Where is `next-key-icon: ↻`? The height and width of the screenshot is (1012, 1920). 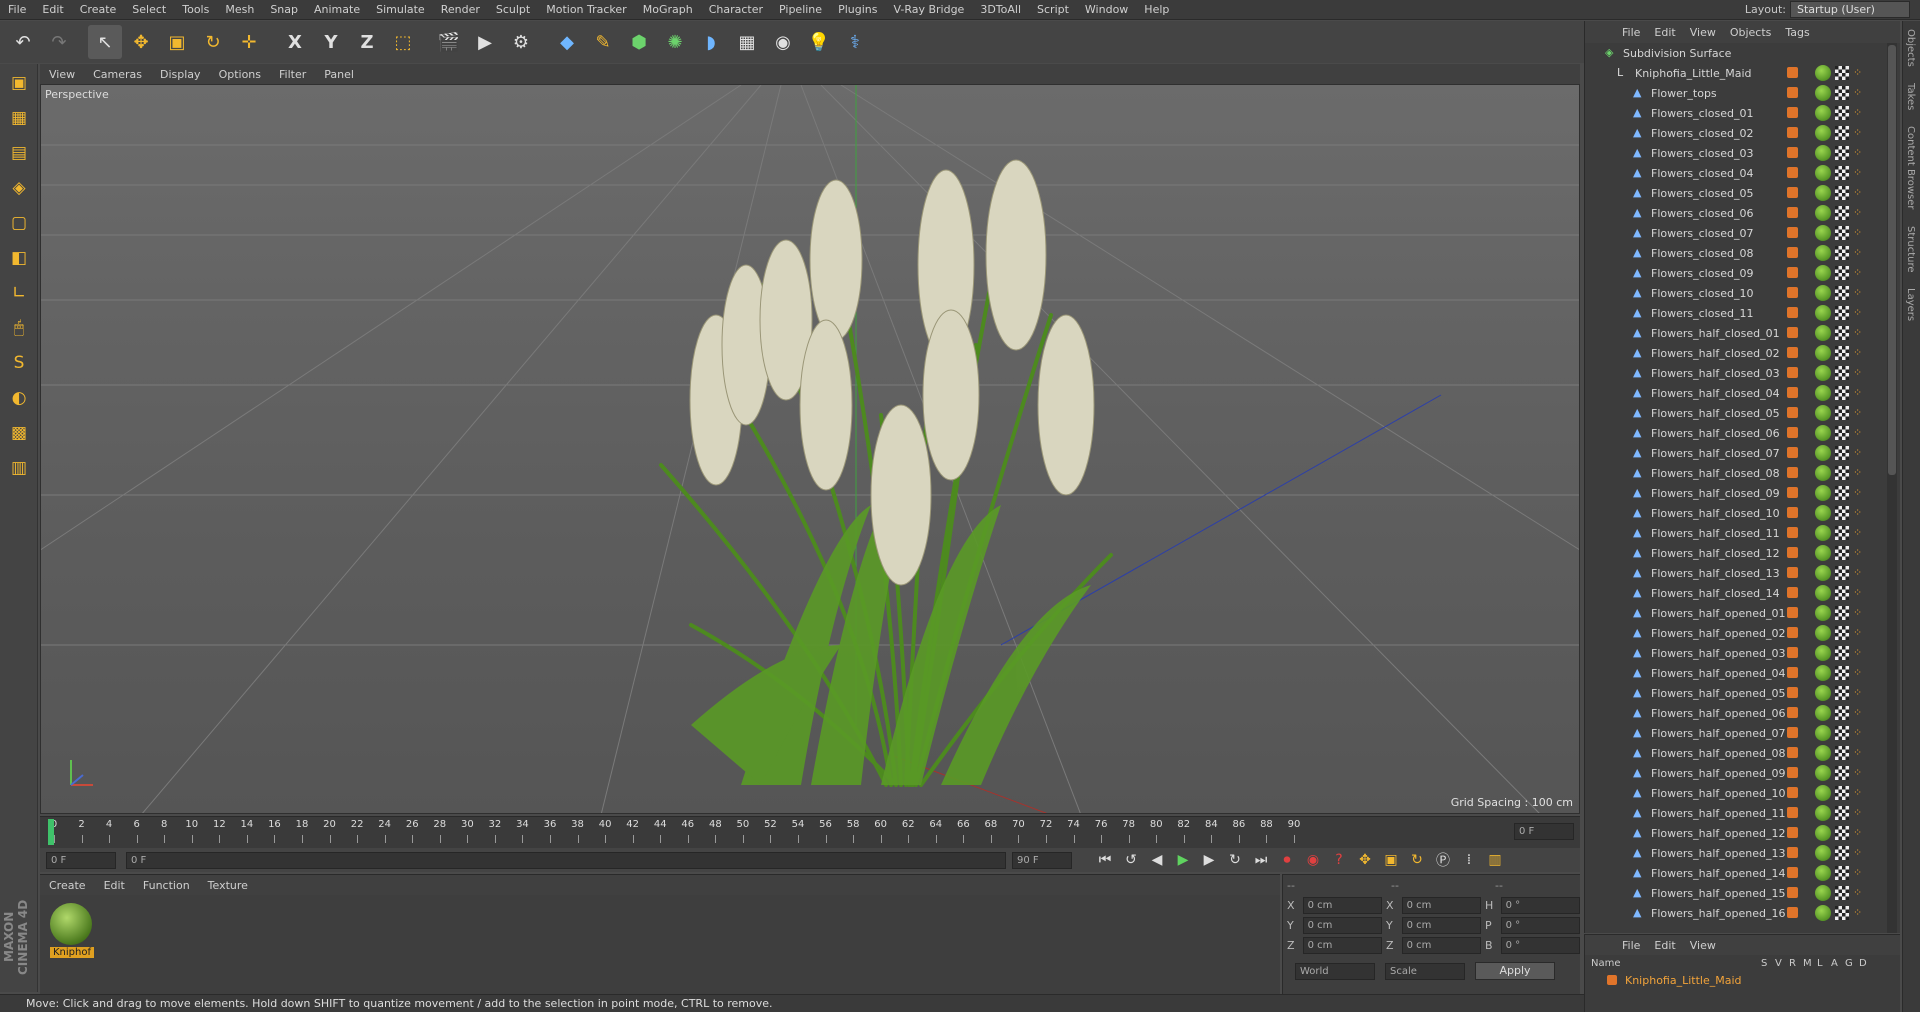
next-key-icon: ↻ is located at coordinates (1235, 860).